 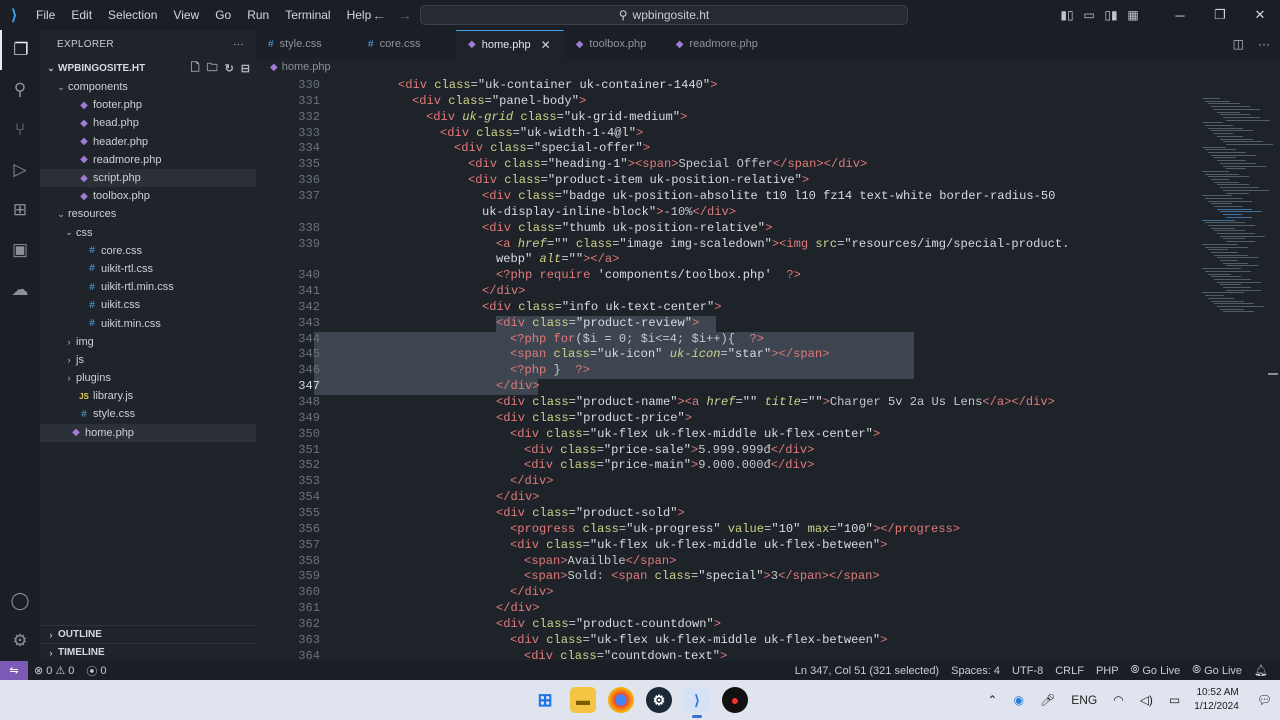 What do you see at coordinates (1133, 15) in the screenshot?
I see `customize-layout-icon: ▦` at bounding box center [1133, 15].